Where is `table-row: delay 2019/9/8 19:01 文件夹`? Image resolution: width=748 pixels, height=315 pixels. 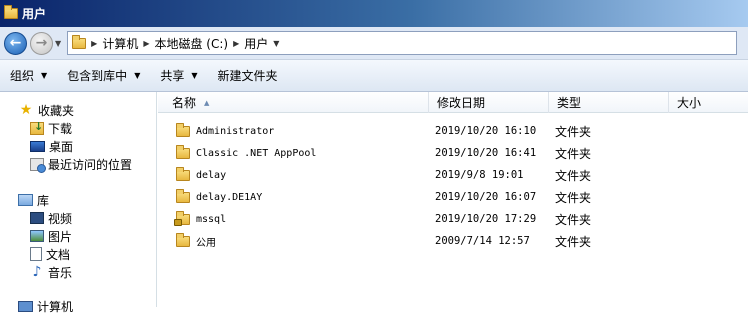 table-row: delay 2019/9/8 19:01 文件夹 is located at coordinates (453, 175).